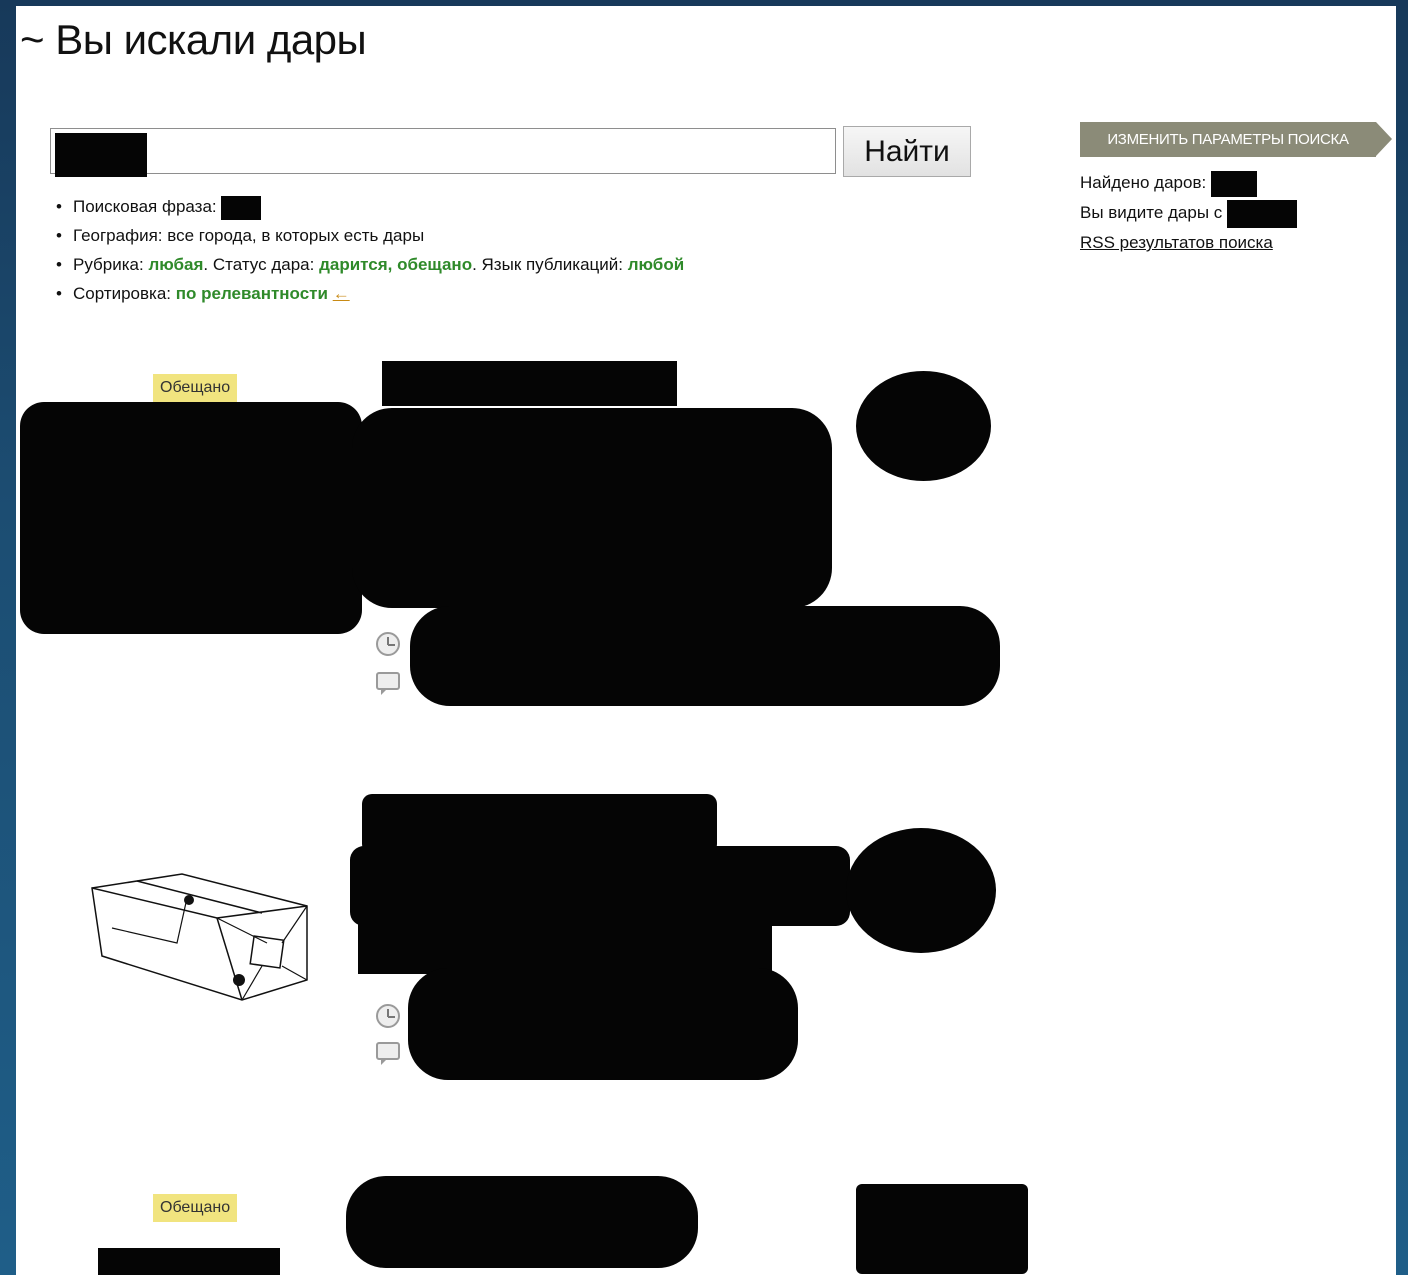 This screenshot has width=1408, height=1275. I want to click on gift-box-icon, so click(199, 937).